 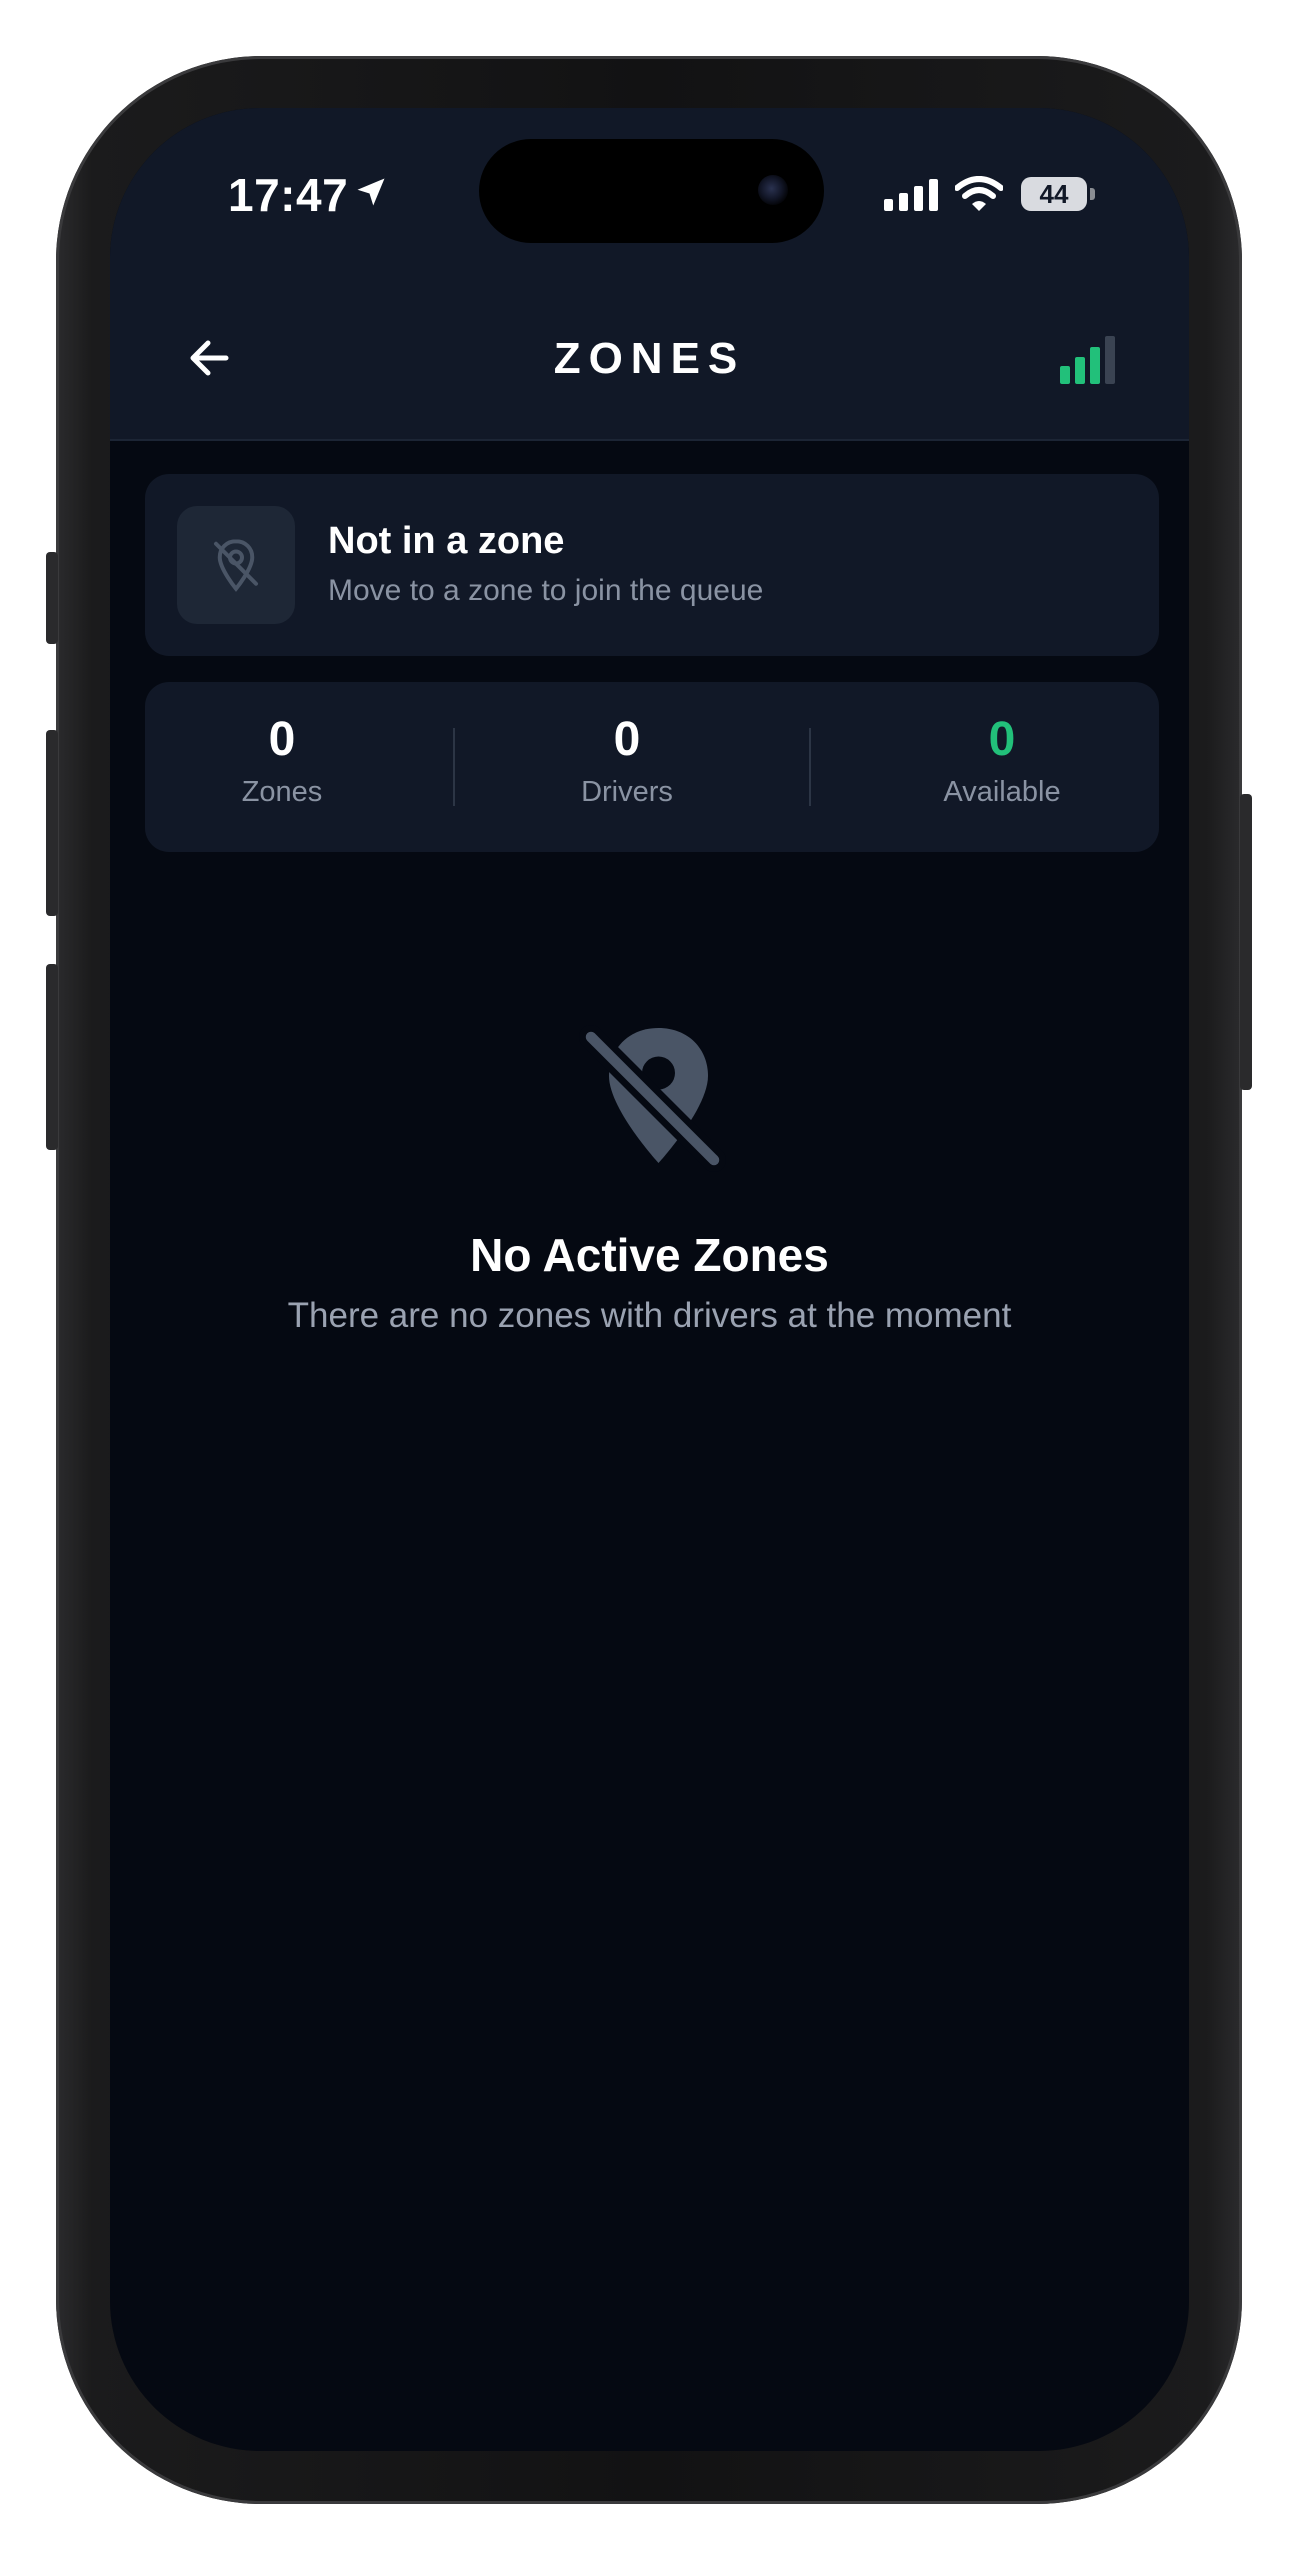 I want to click on stats-summary: 0 Zones 0 Drivers 0 Available, so click(x=652, y=767).